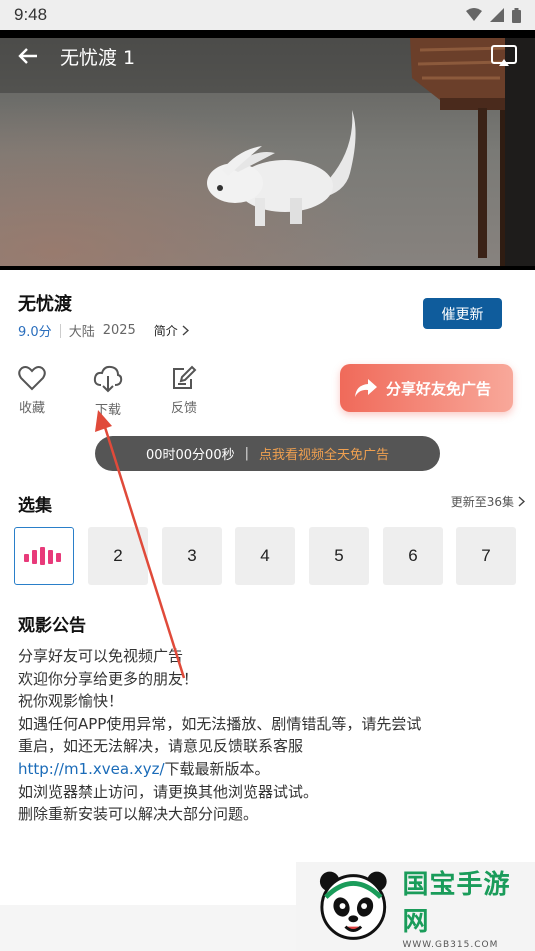 The width and height of the screenshot is (535, 951). I want to click on share-ad-button: 分享好友免广告, so click(426, 388).